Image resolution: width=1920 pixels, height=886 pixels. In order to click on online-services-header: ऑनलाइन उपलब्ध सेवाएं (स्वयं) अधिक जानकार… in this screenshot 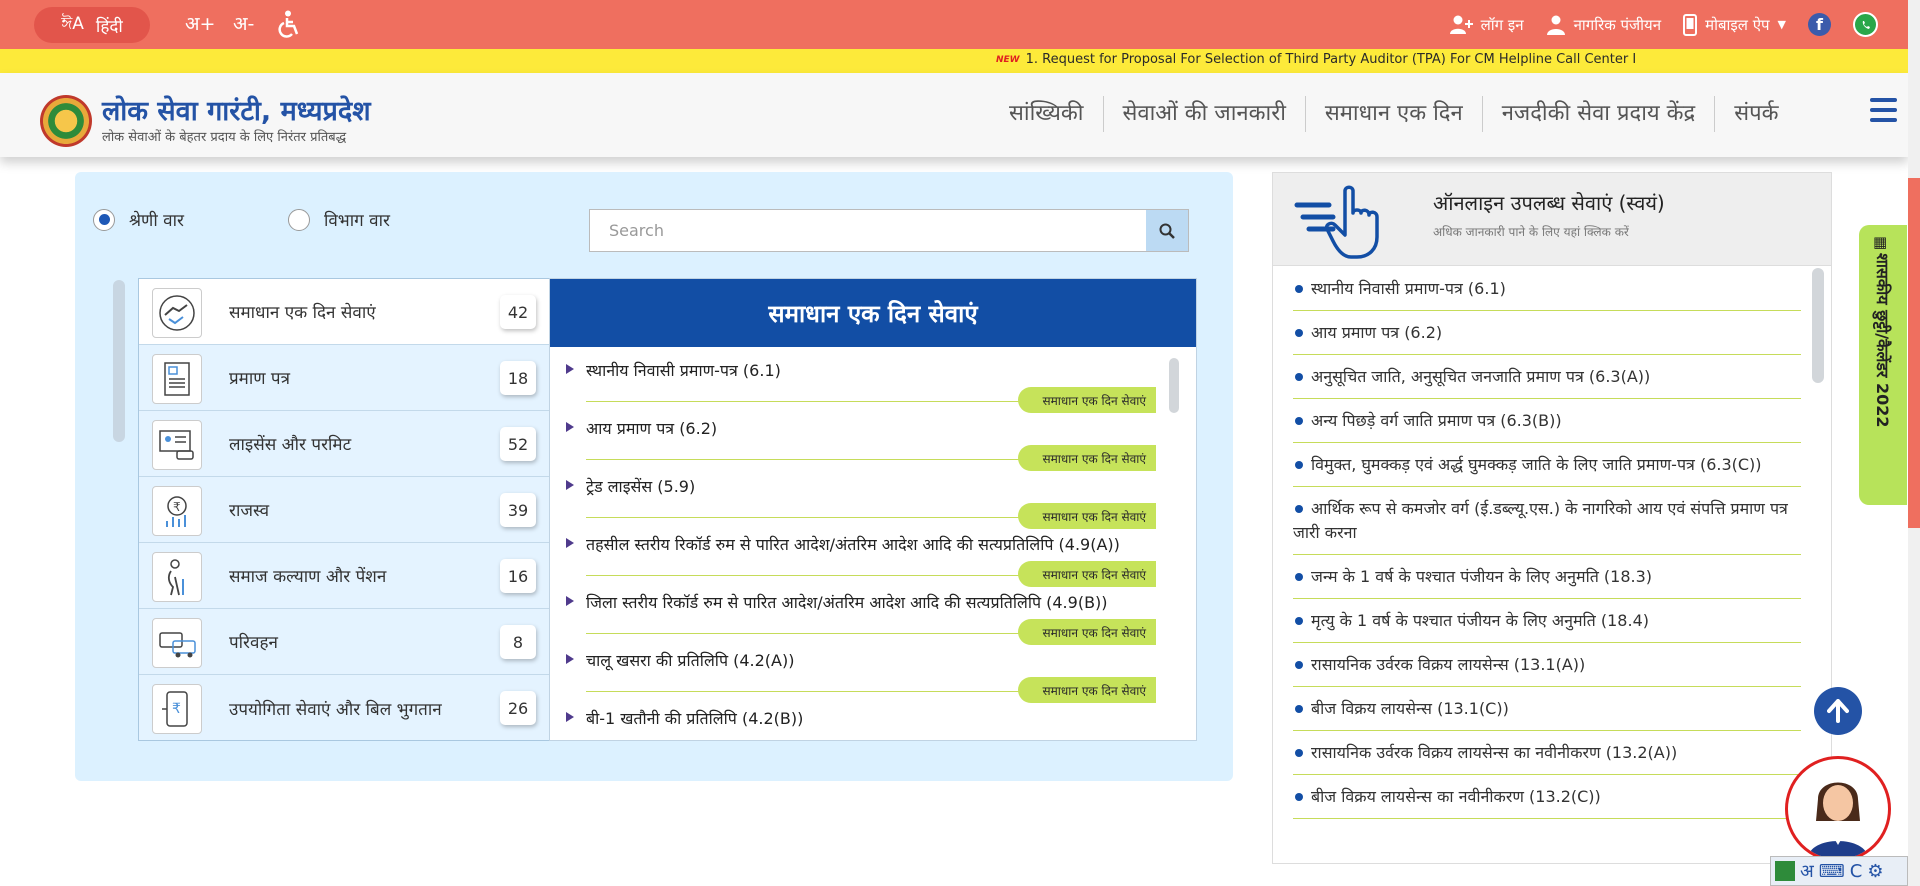, I will do `click(1552, 219)`.